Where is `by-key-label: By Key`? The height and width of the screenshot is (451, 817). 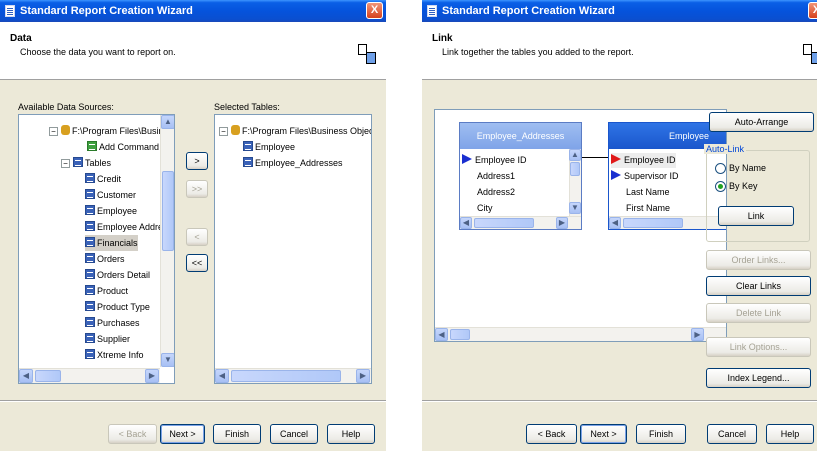
by-key-label: By Key is located at coordinates (743, 186).